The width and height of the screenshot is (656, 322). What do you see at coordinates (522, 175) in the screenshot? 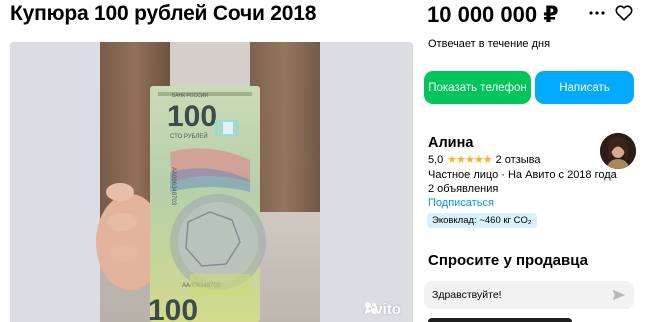
I see `seller-type: Частное лицо · На Авито с 2018 года` at bounding box center [522, 175].